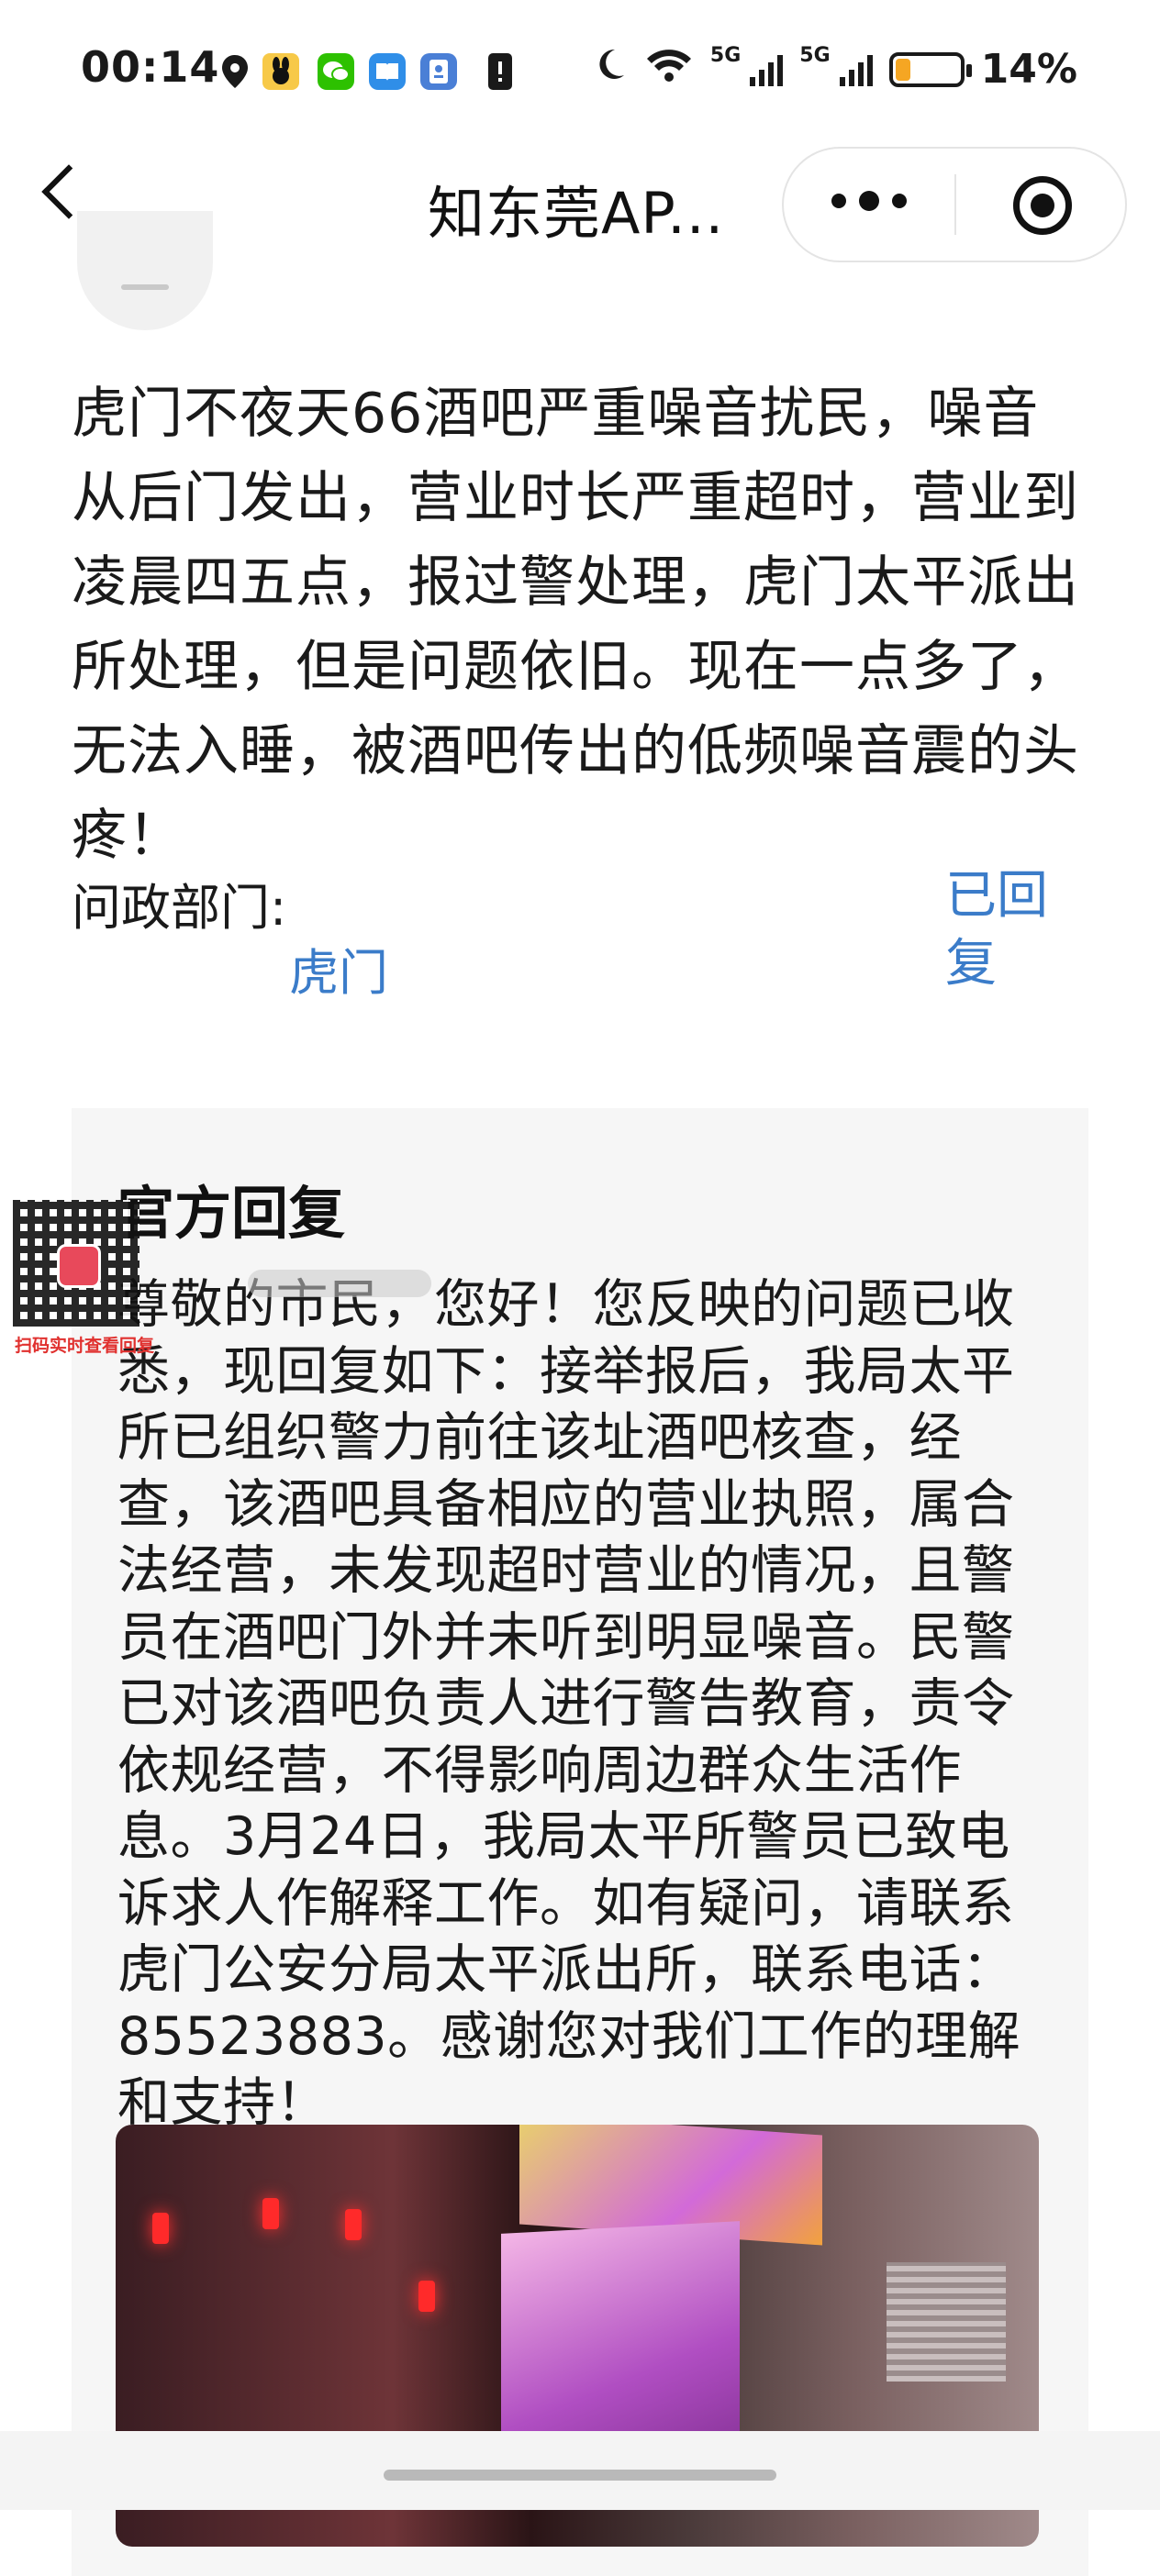 The image size is (1160, 2576). What do you see at coordinates (500, 71) in the screenshot?
I see `warning-icon` at bounding box center [500, 71].